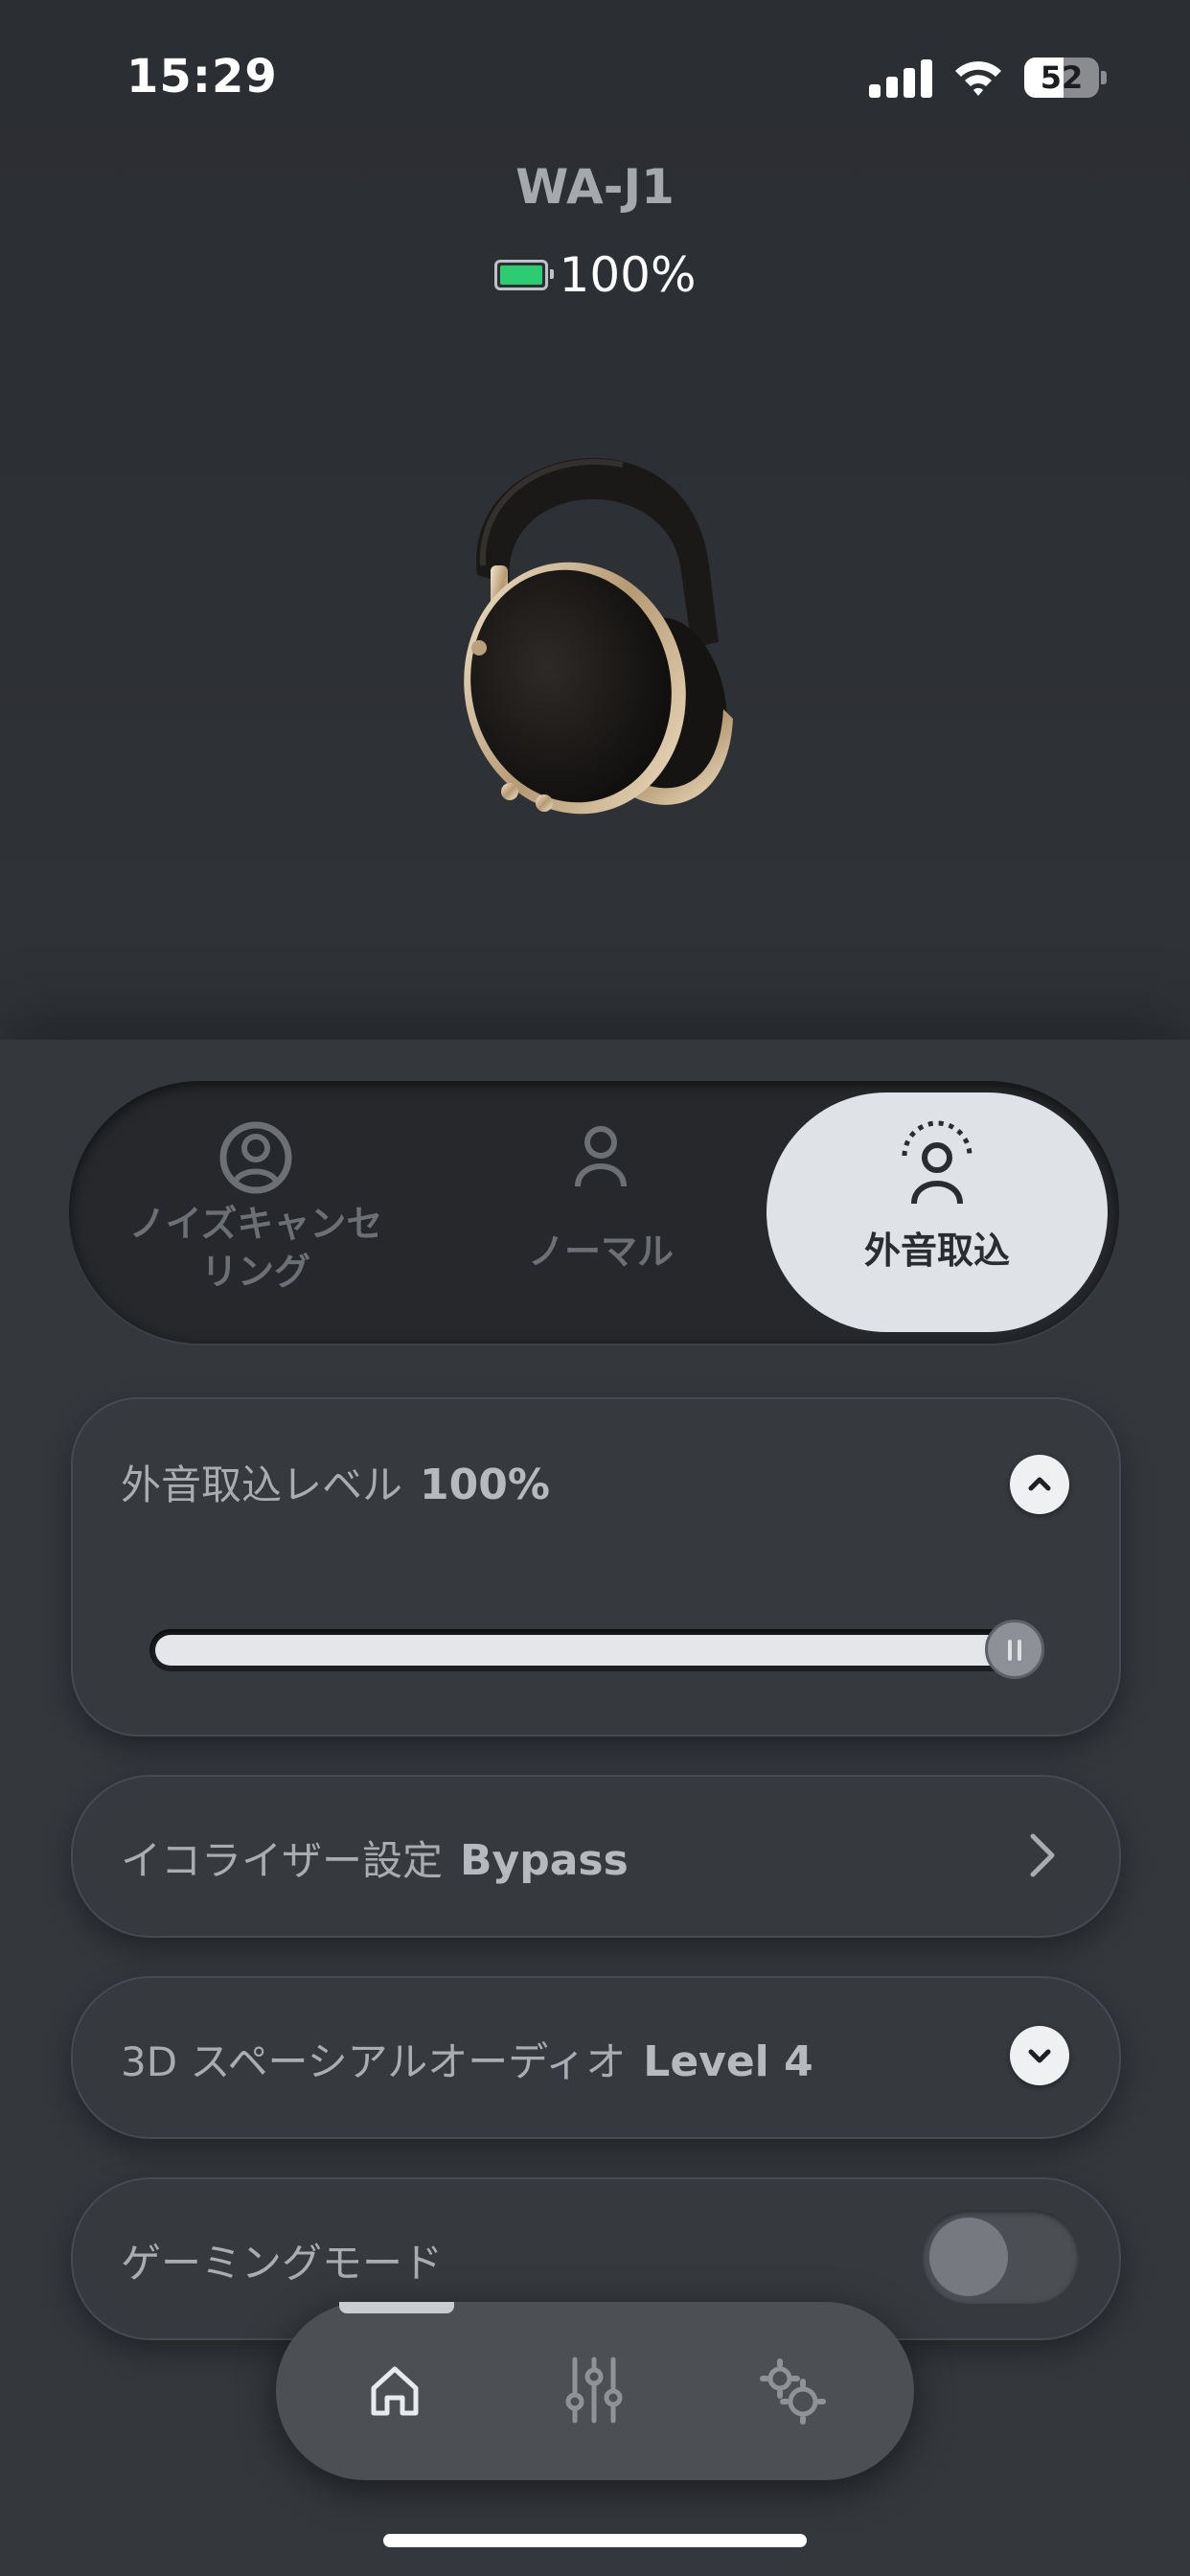  I want to click on battery-icon: 52, so click(1066, 78).